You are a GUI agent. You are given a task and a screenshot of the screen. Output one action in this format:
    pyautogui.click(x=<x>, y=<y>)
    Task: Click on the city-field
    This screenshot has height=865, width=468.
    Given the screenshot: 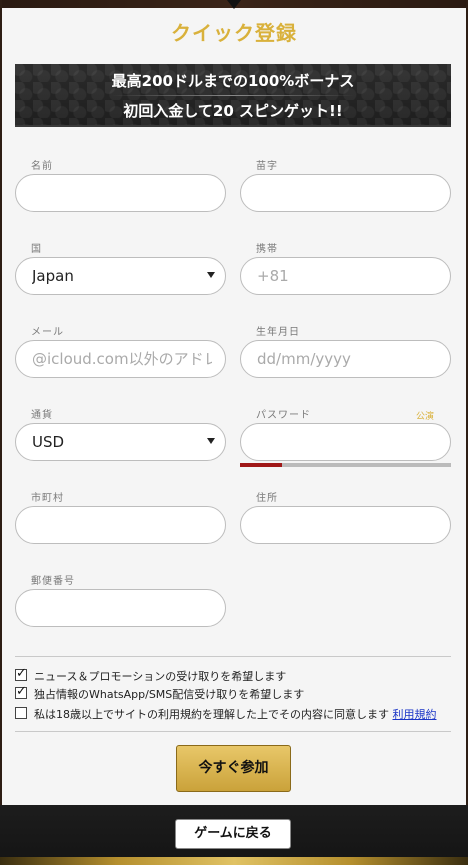 What is the action you would take?
    pyautogui.click(x=120, y=525)
    